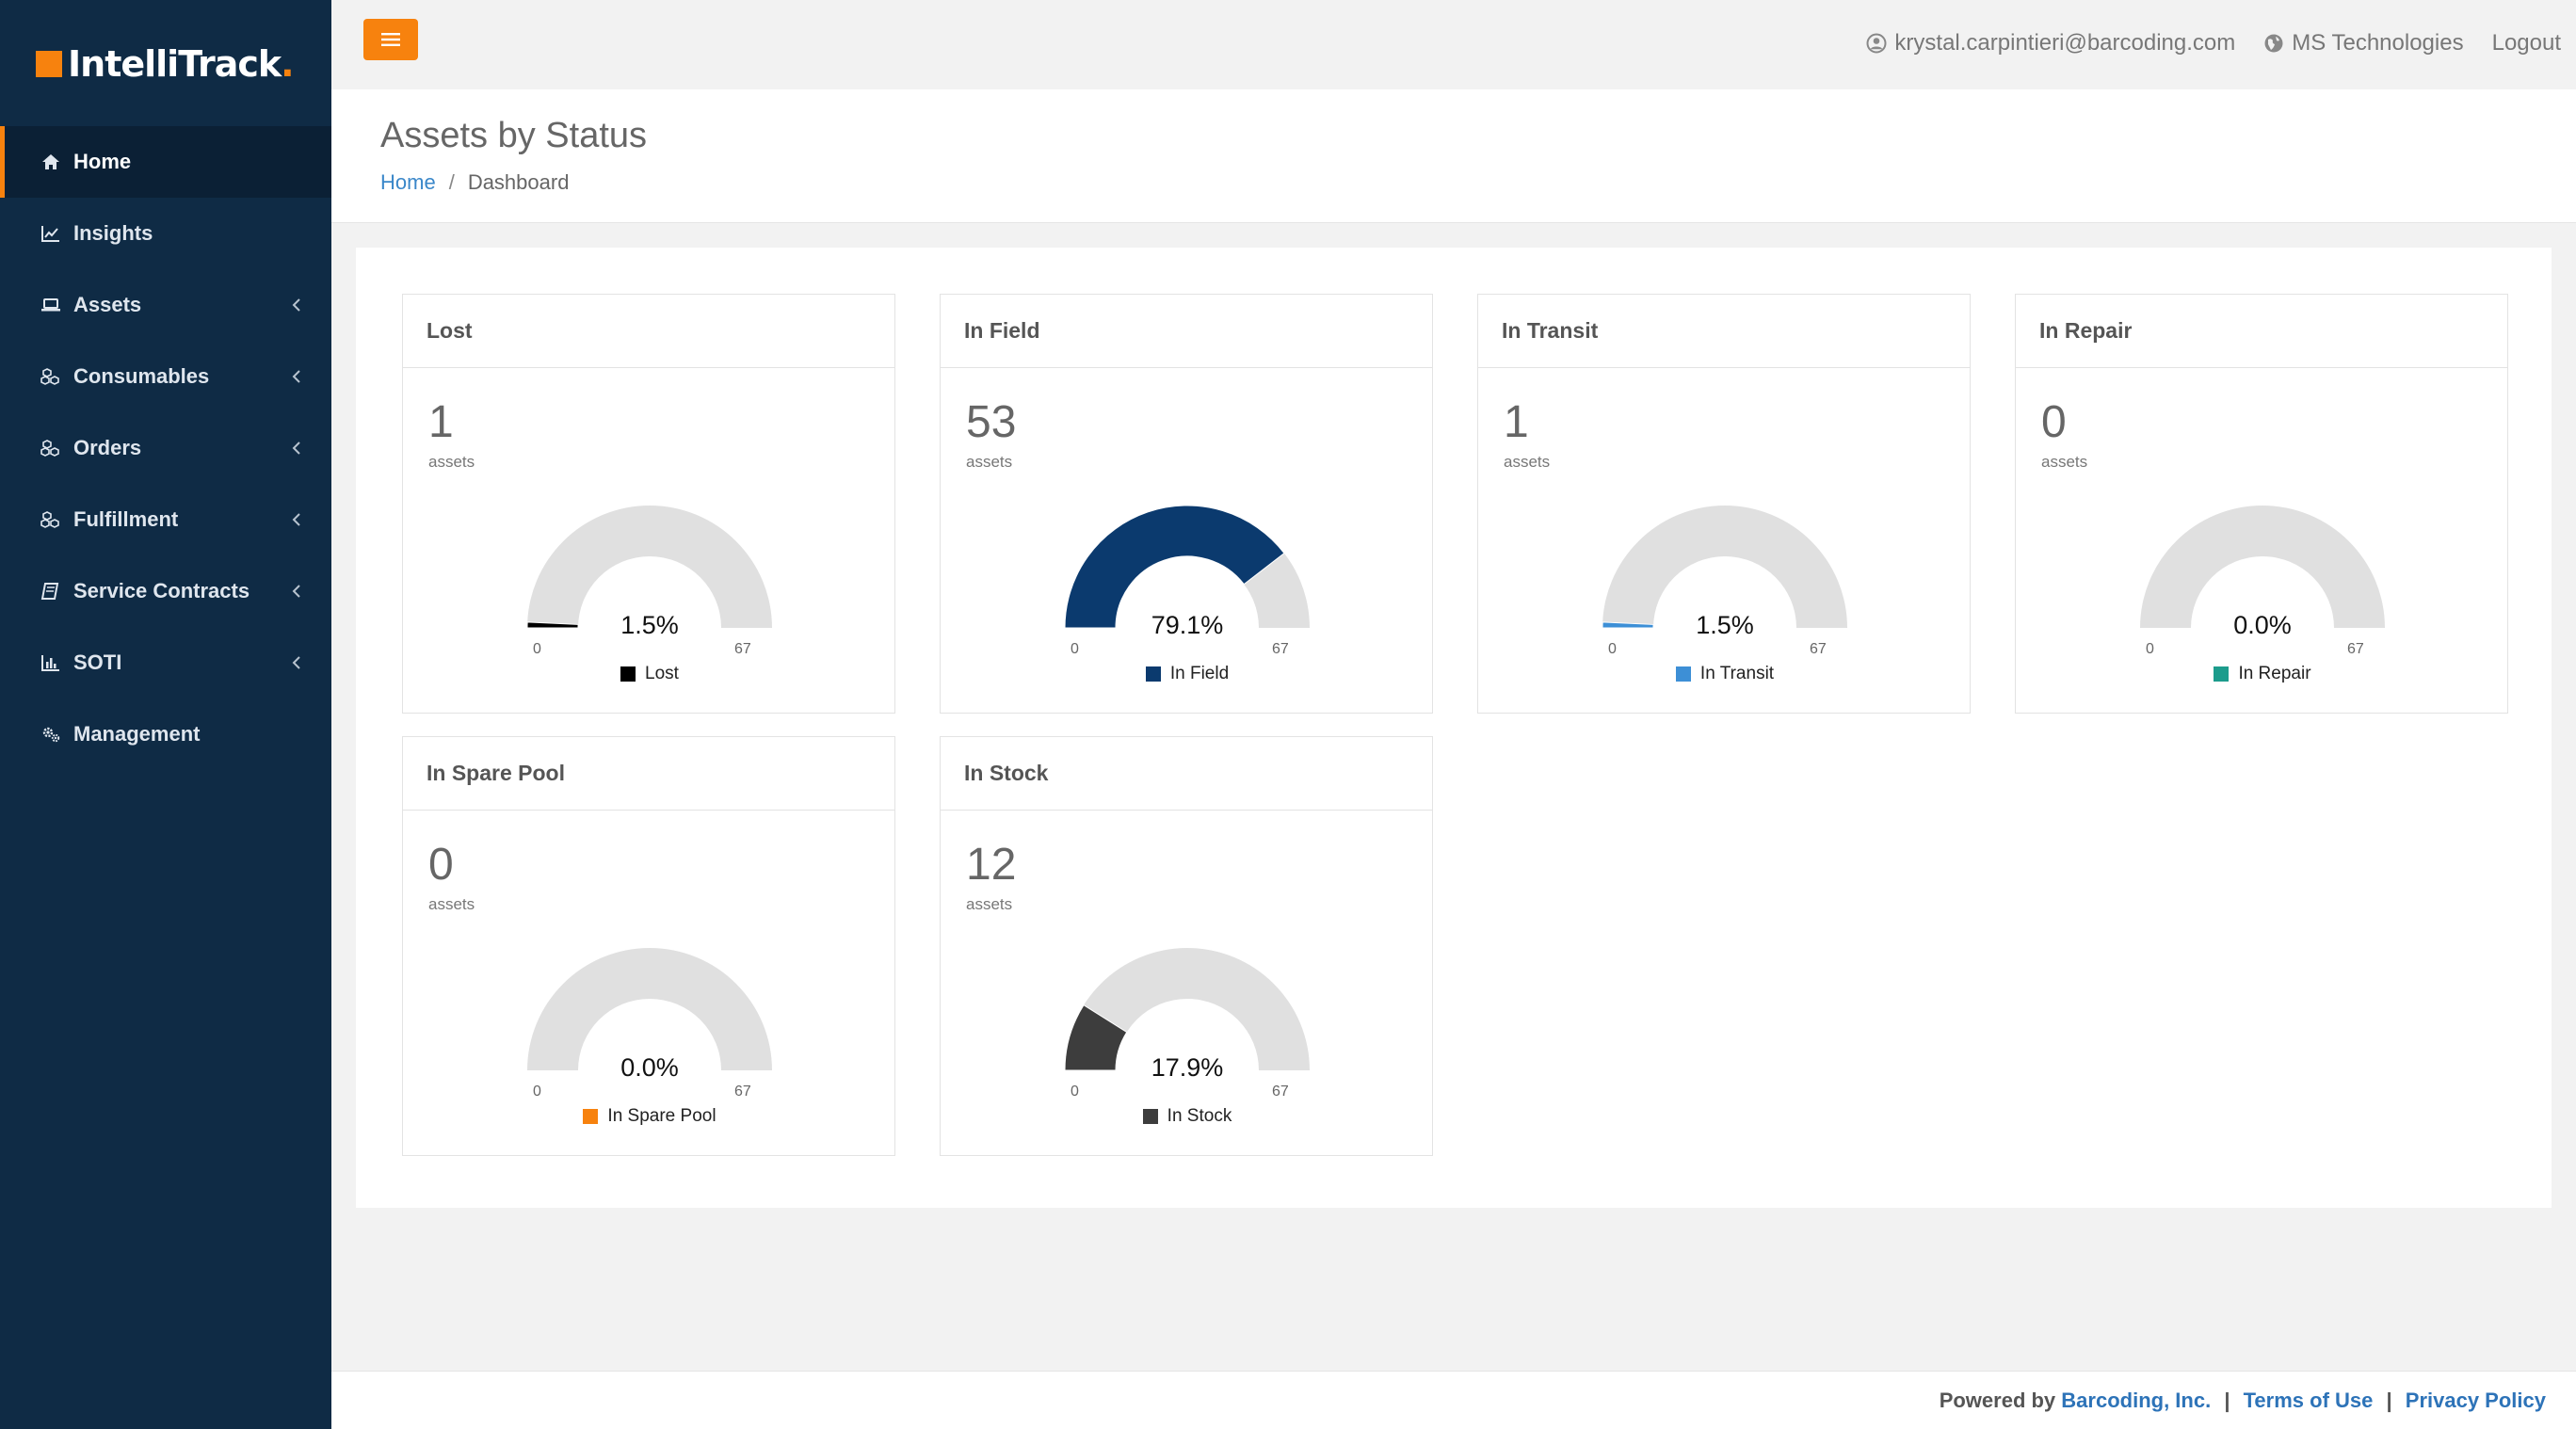 The image size is (2576, 1429). I want to click on chart-line-icon, so click(51, 233).